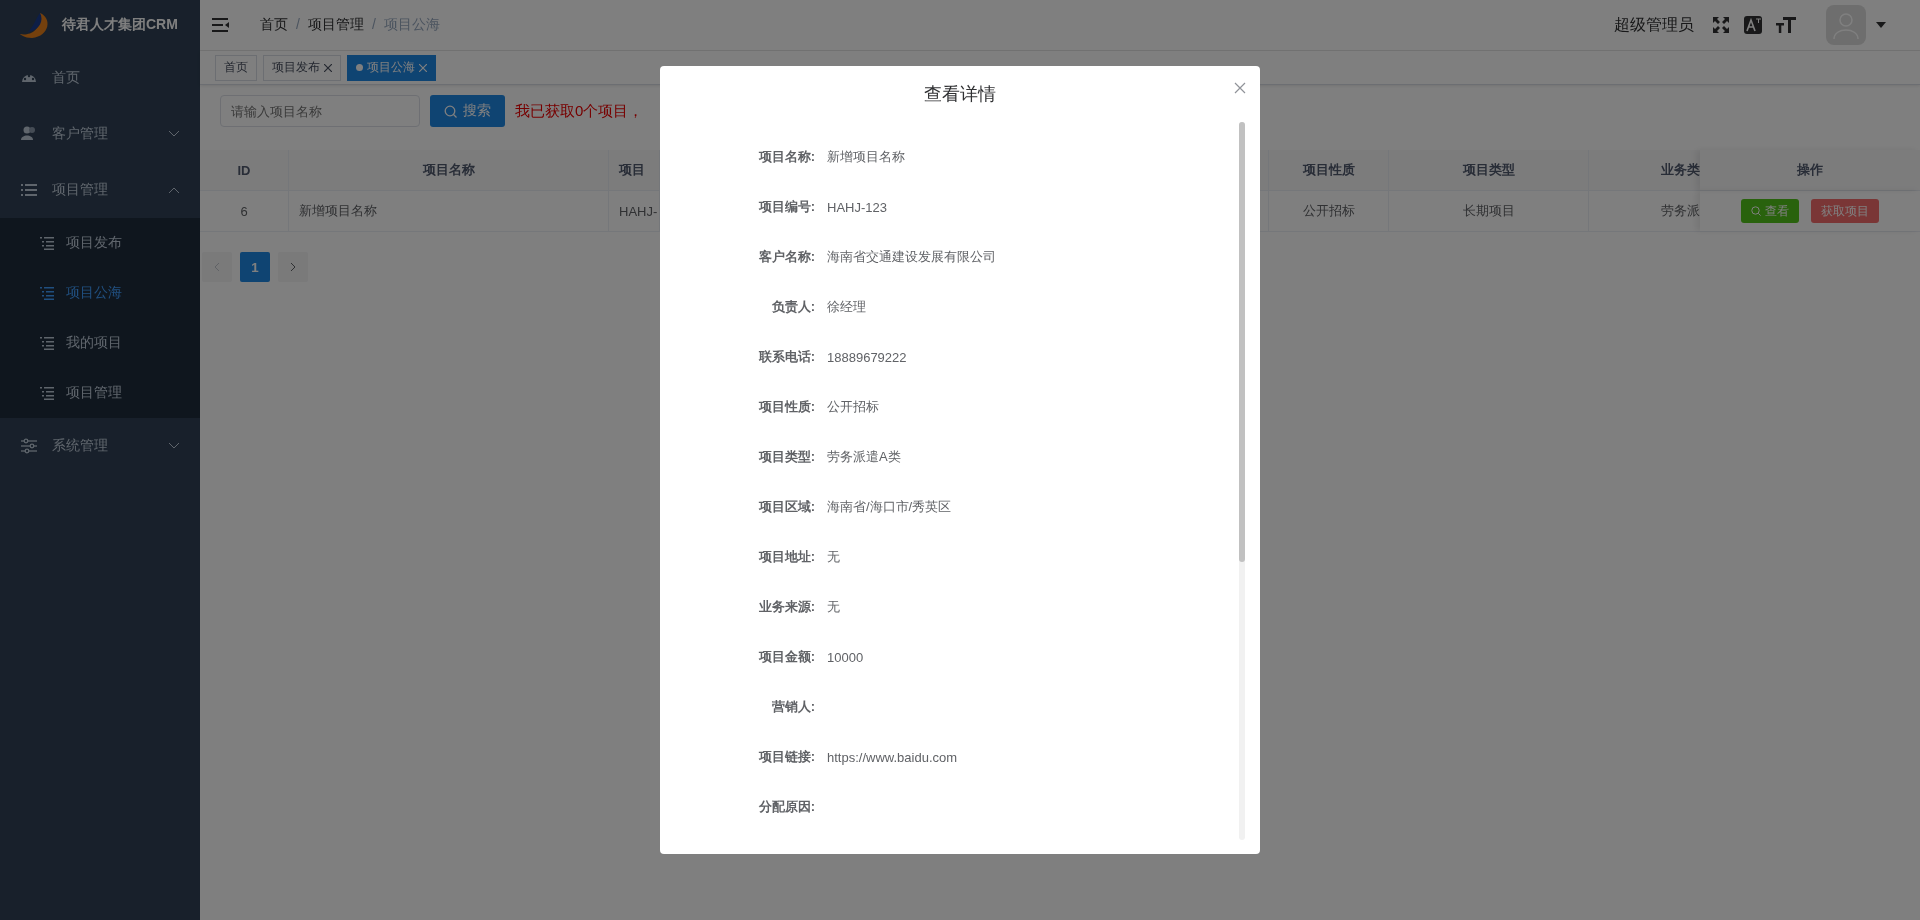 Image resolution: width=1920 pixels, height=920 pixels. I want to click on field-label: 项目性质:, so click(786, 407).